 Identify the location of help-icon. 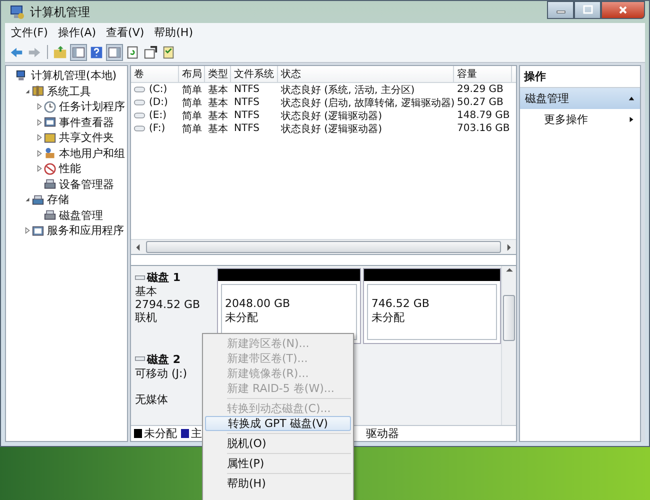
(96, 52).